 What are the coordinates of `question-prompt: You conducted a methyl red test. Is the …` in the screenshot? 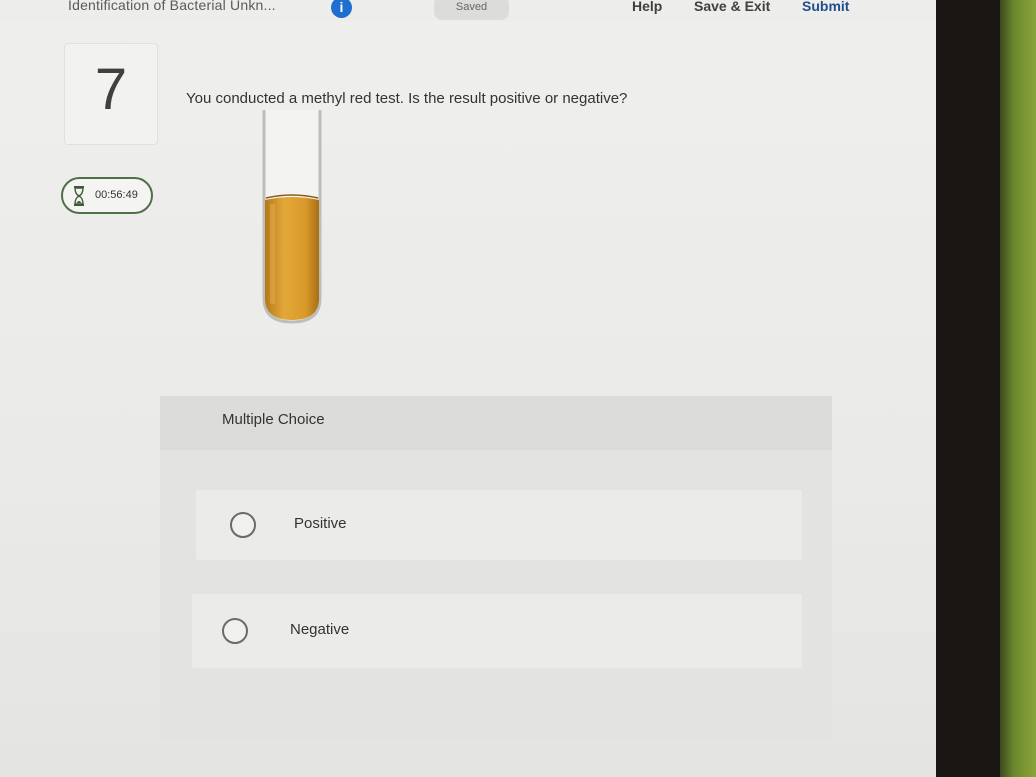 It's located at (407, 98).